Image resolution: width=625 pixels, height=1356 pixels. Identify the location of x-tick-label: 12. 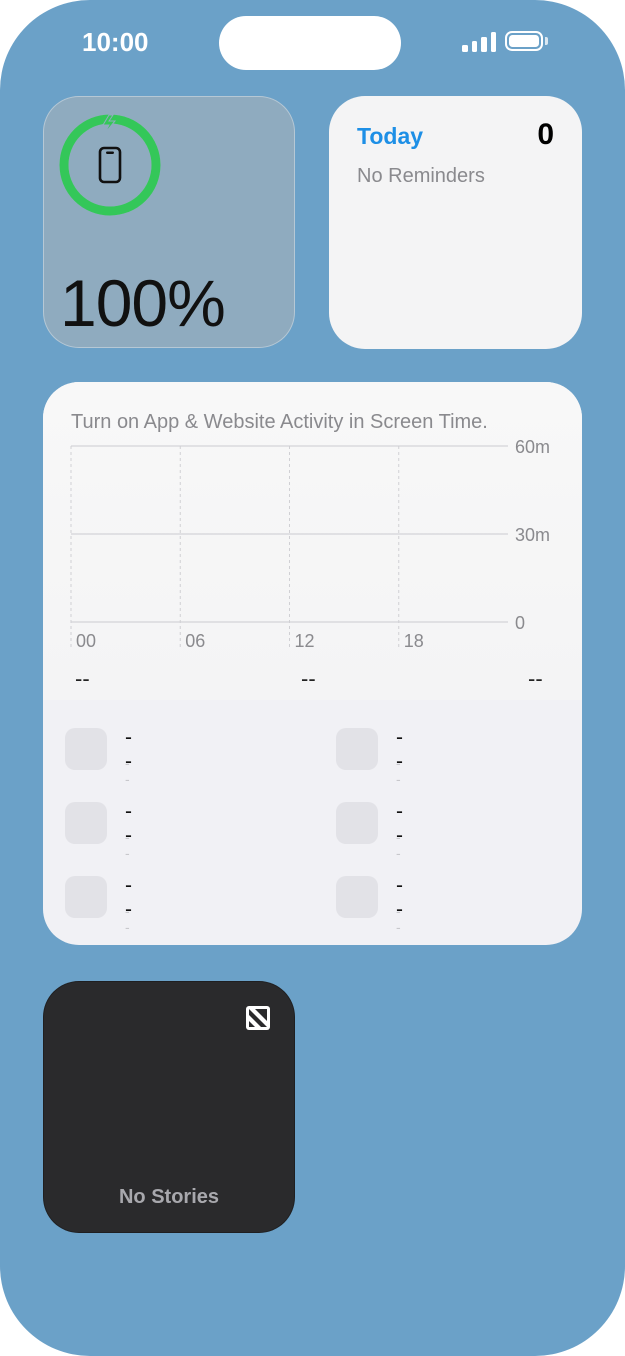
(305, 641).